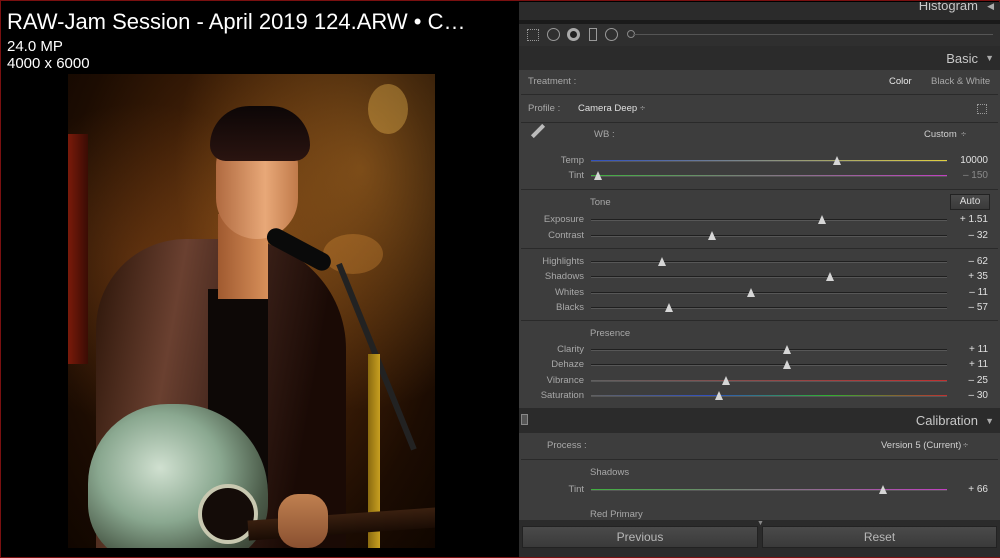  Describe the element at coordinates (822, 219) in the screenshot. I see `exposure-slider-thumb` at that location.